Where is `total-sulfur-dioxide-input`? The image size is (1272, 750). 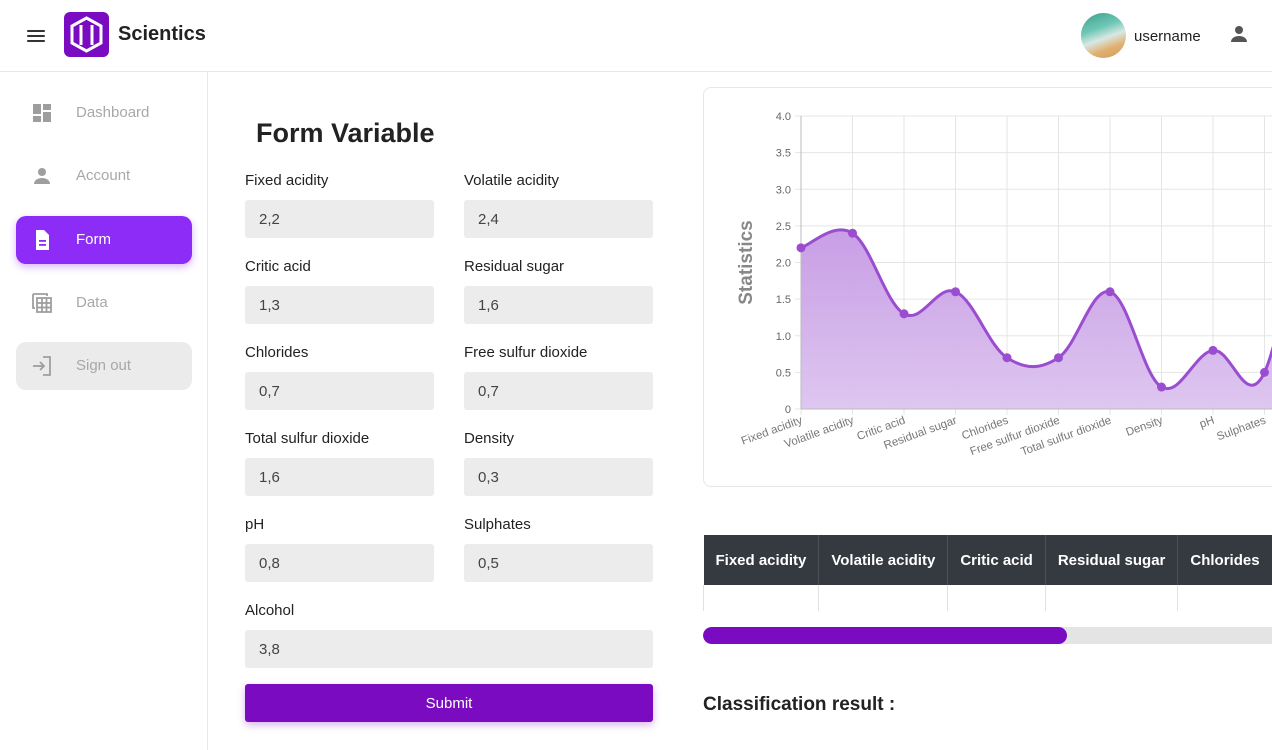
total-sulfur-dioxide-input is located at coordinates (339, 477).